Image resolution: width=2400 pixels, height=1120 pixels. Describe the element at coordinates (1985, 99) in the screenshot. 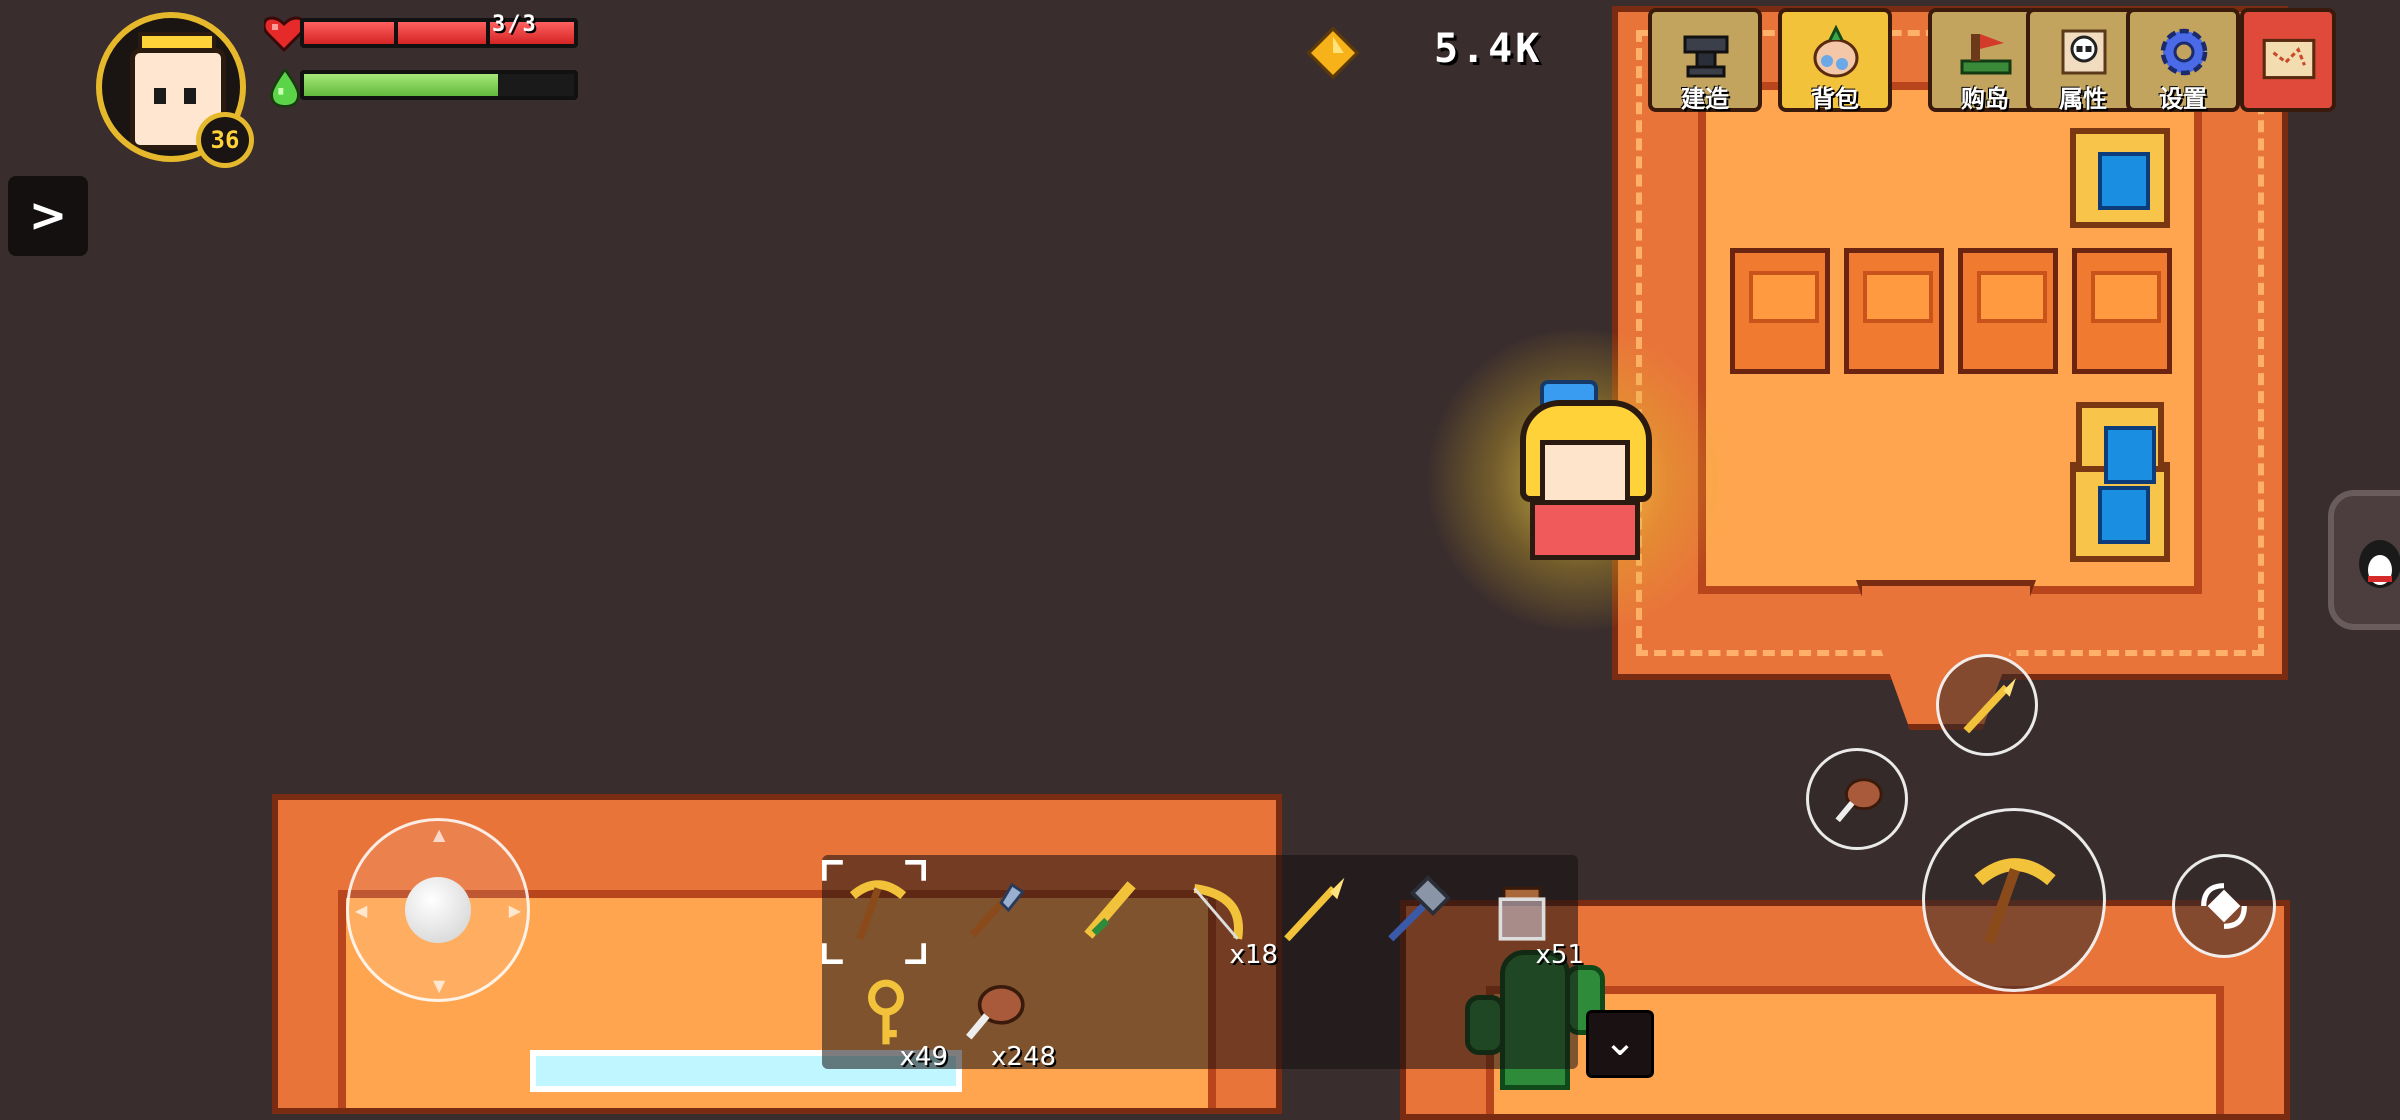

I see `buy-island-label: 购岛` at that location.